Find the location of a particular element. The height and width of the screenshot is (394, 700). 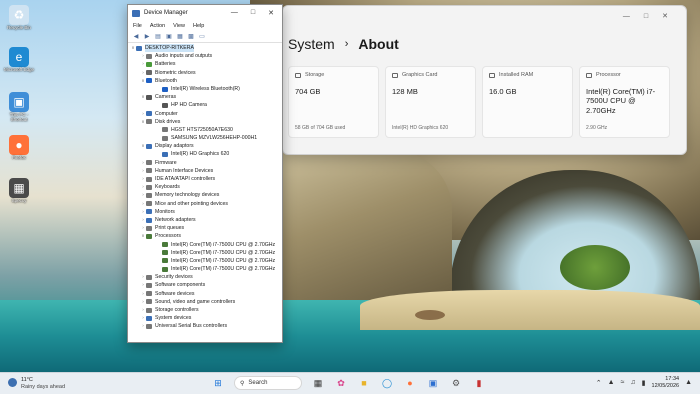

device-manager-taskbar-icon: ▮ is located at coordinates (479, 383).